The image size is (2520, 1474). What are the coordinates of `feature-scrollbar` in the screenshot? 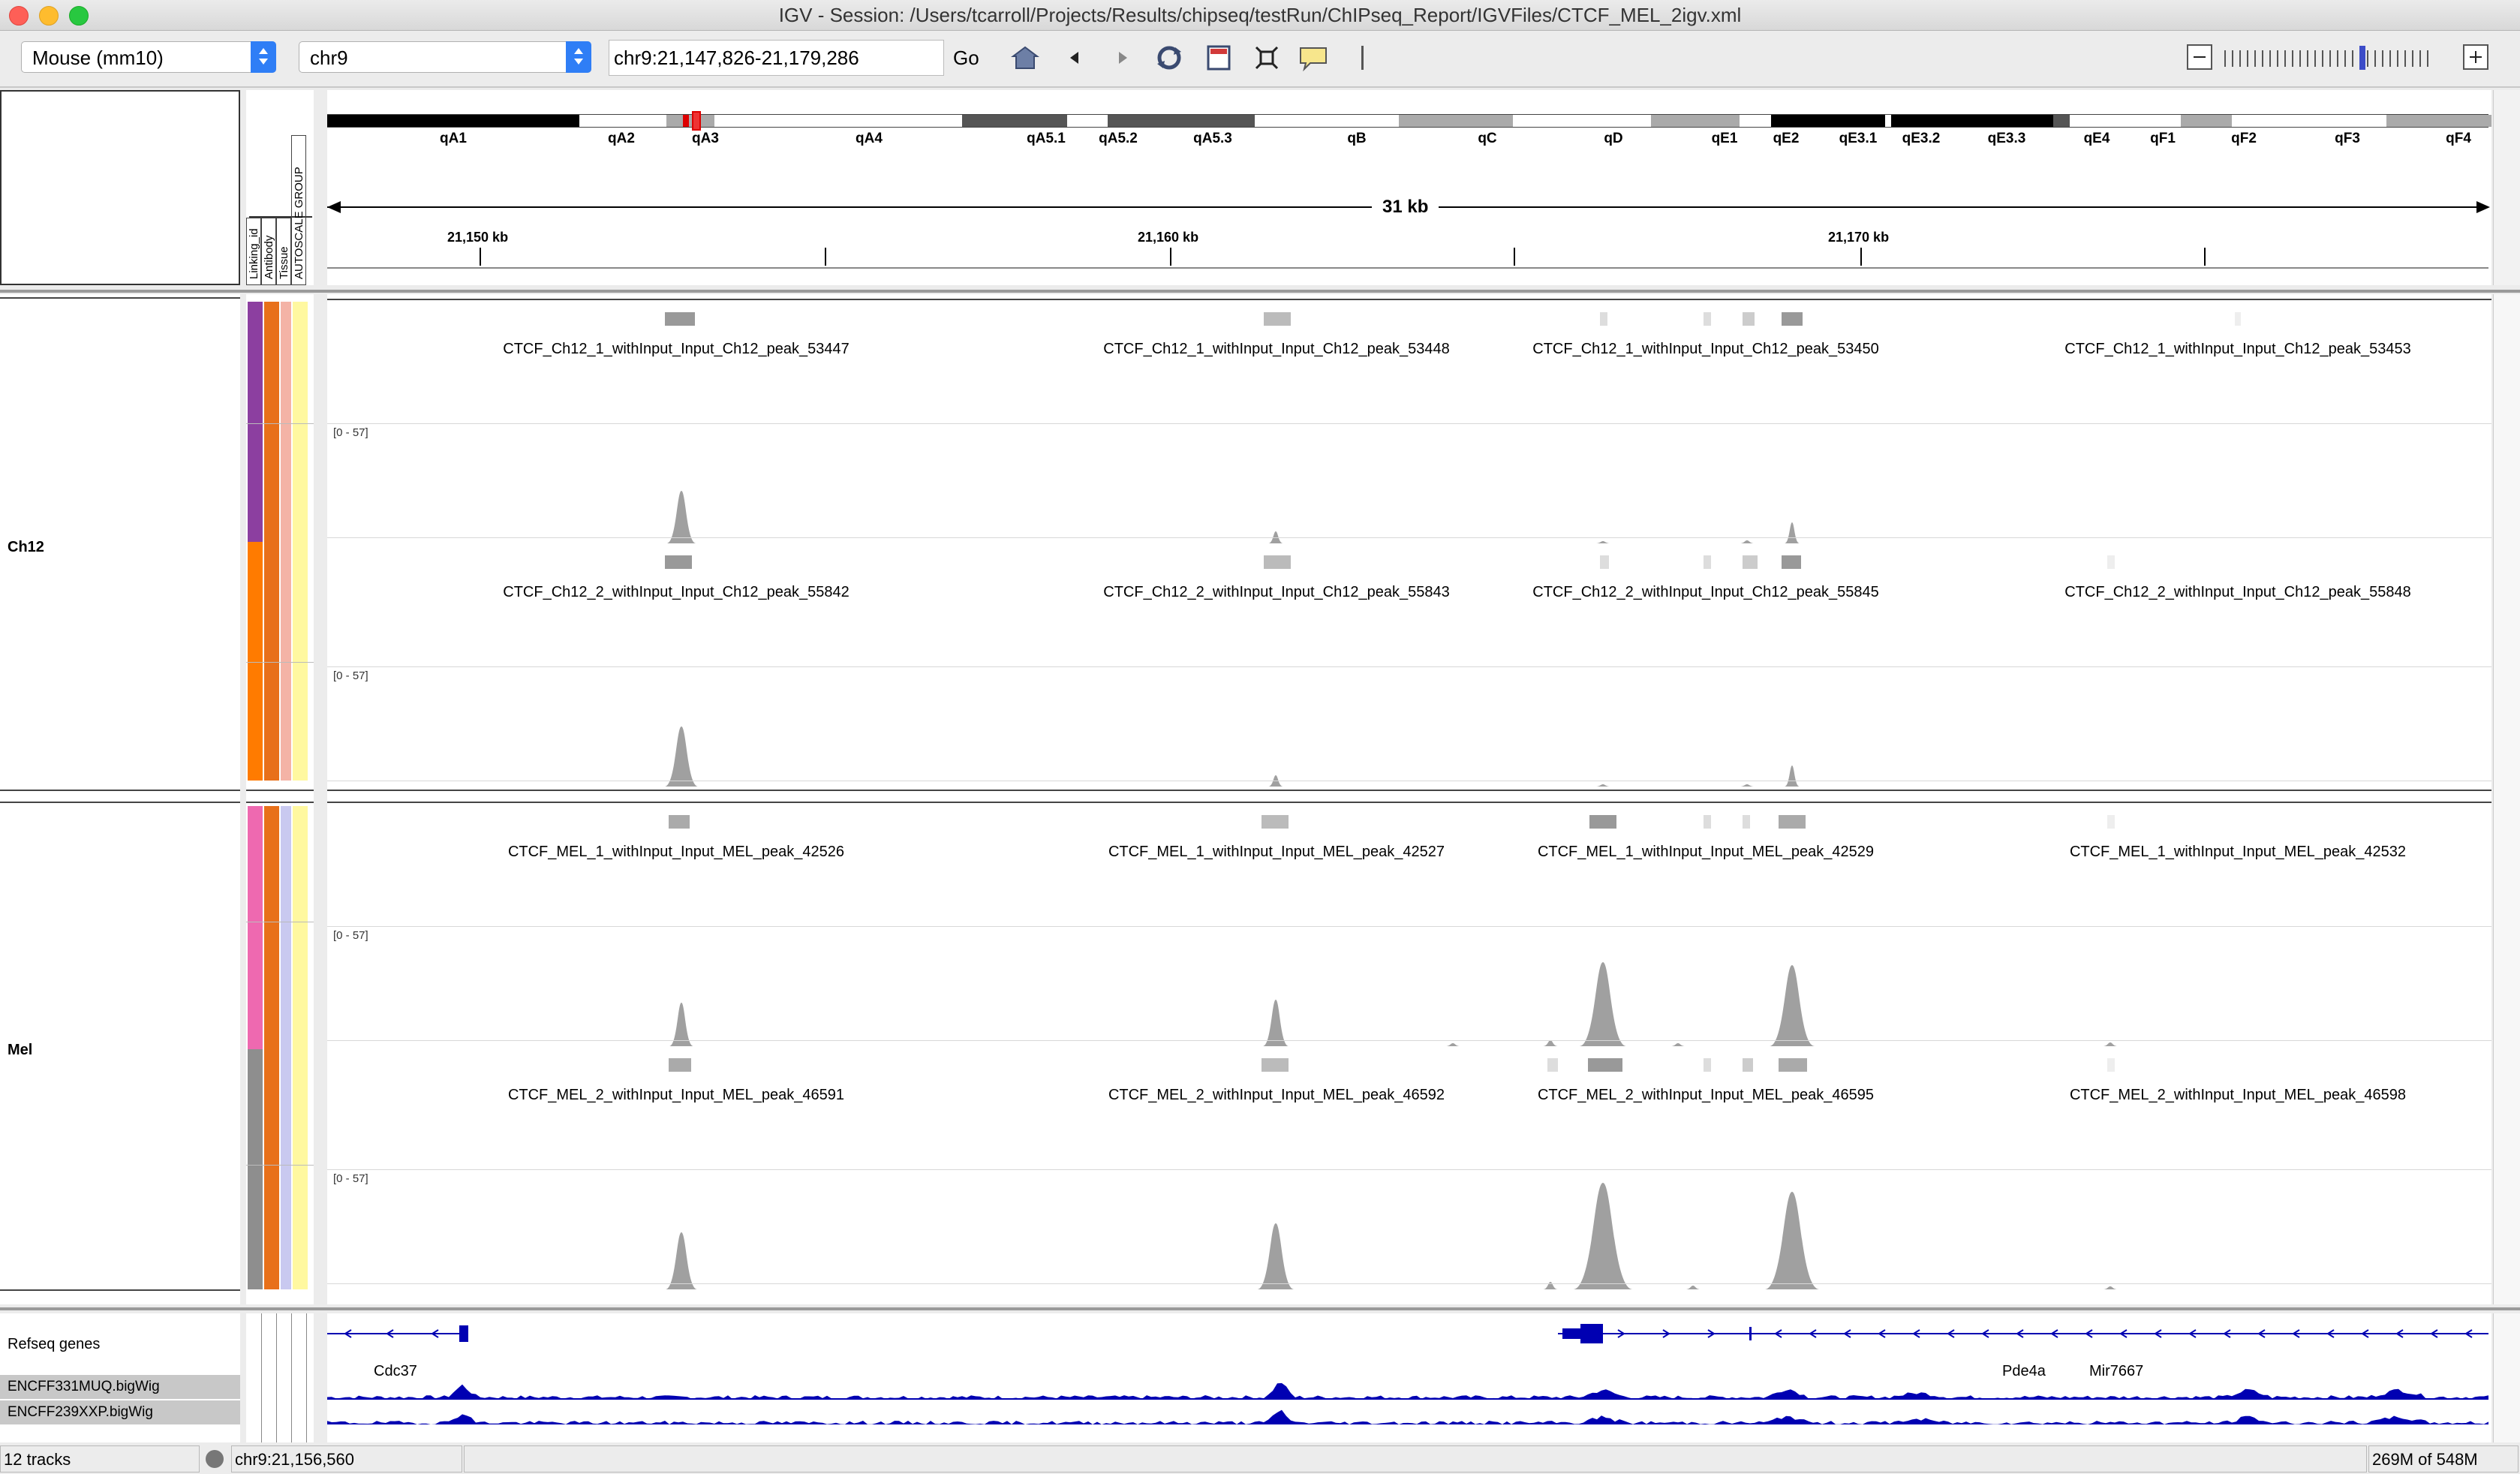 It's located at (2506, 1377).